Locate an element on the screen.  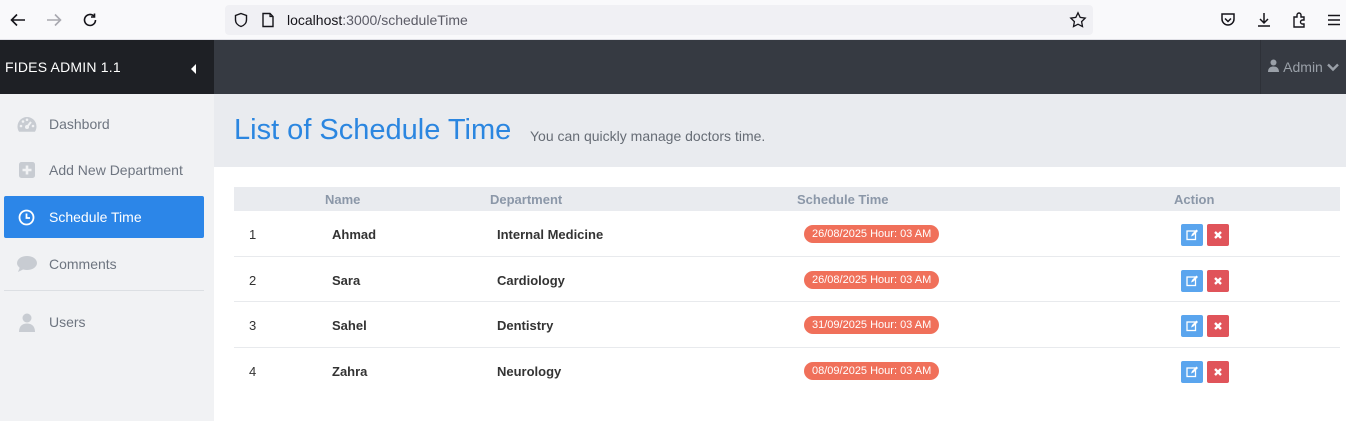
doctor-name: Zahra is located at coordinates (350, 371).